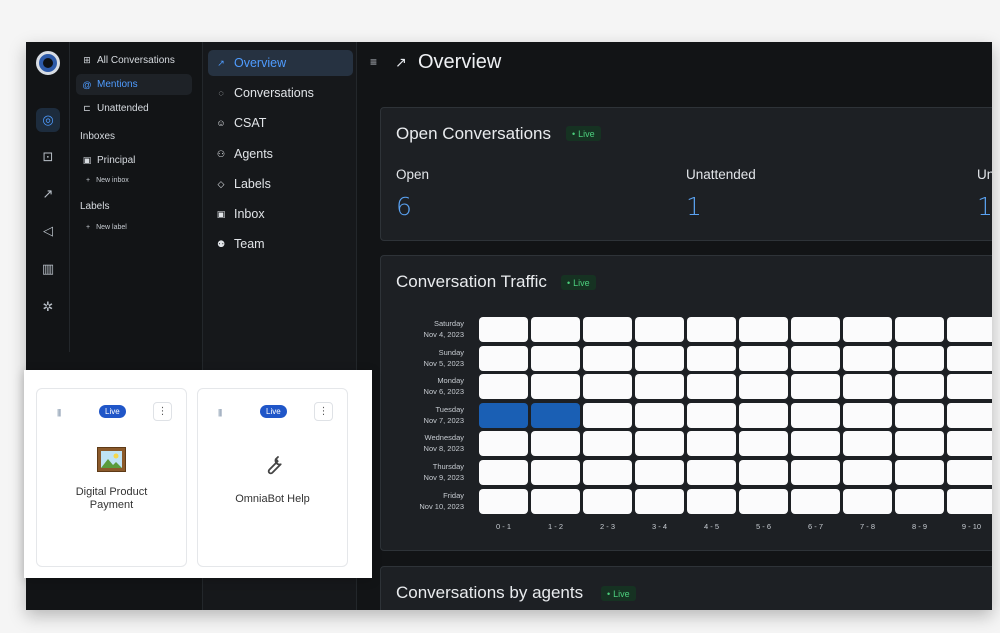 The image size is (1000, 633). What do you see at coordinates (134, 160) in the screenshot?
I see `inbox-item-principal: ▣ Principal` at bounding box center [134, 160].